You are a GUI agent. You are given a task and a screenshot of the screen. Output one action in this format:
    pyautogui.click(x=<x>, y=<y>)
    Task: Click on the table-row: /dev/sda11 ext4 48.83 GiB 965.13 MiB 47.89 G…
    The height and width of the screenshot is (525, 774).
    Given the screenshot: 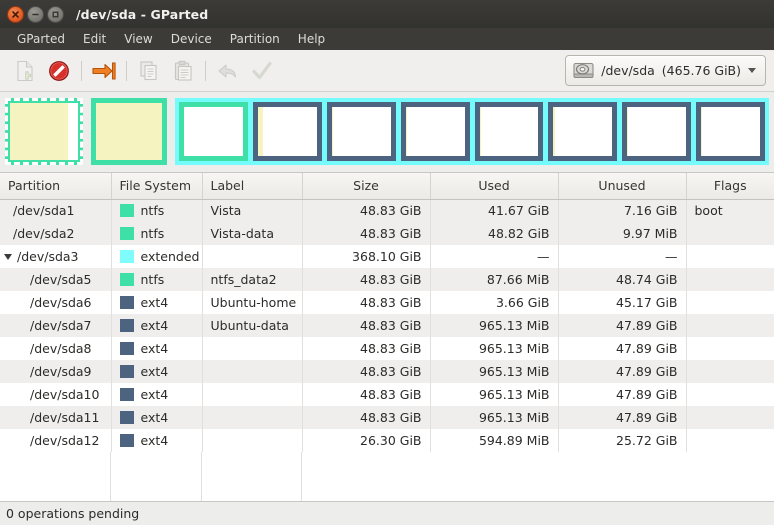 What is the action you would take?
    pyautogui.click(x=387, y=417)
    